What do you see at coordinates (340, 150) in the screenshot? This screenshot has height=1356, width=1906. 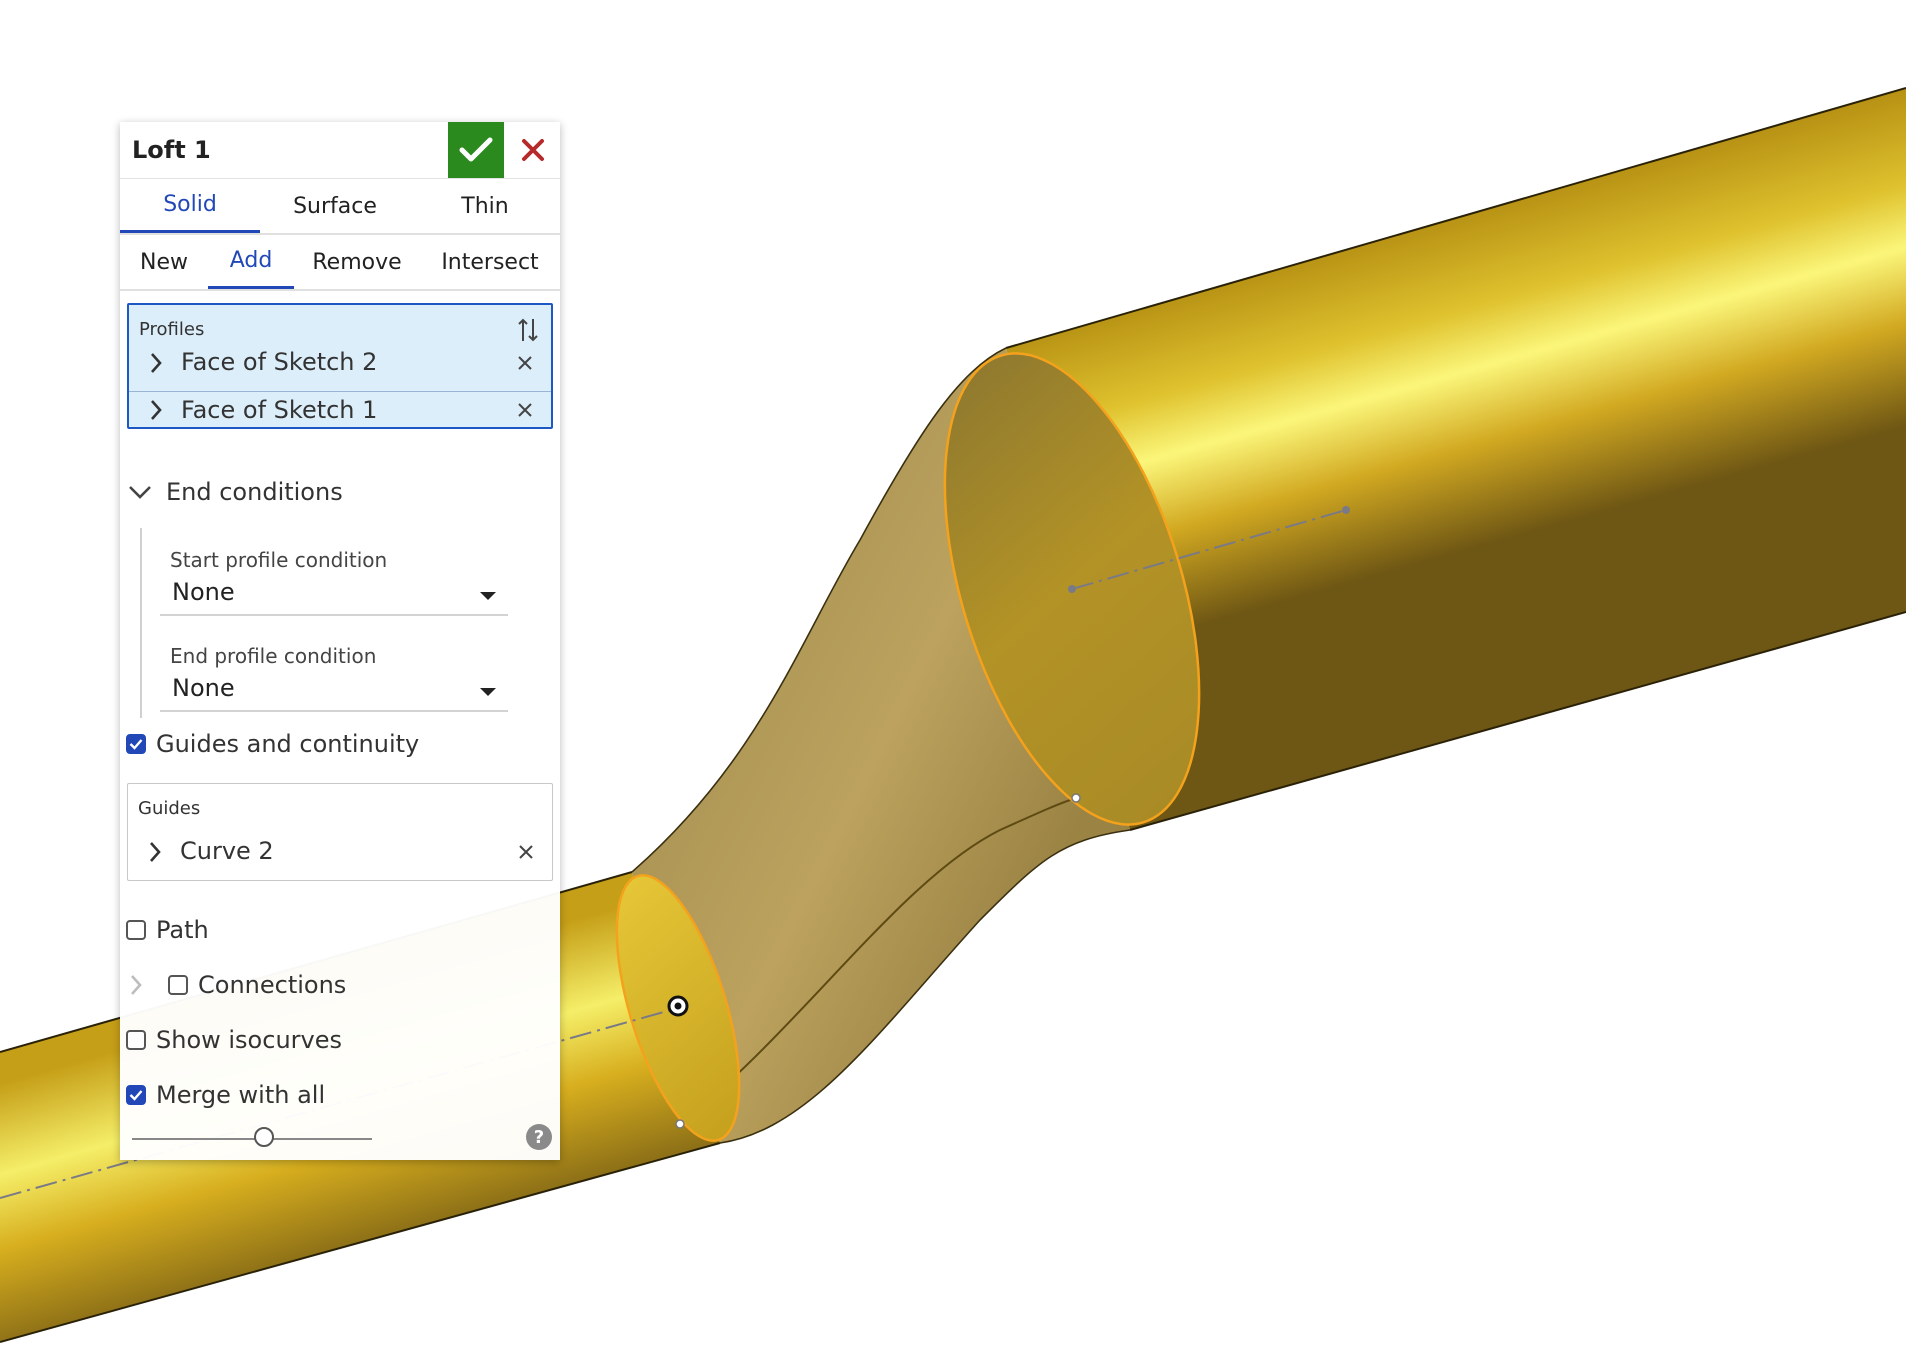 I see `dialog-header: Loft 1` at bounding box center [340, 150].